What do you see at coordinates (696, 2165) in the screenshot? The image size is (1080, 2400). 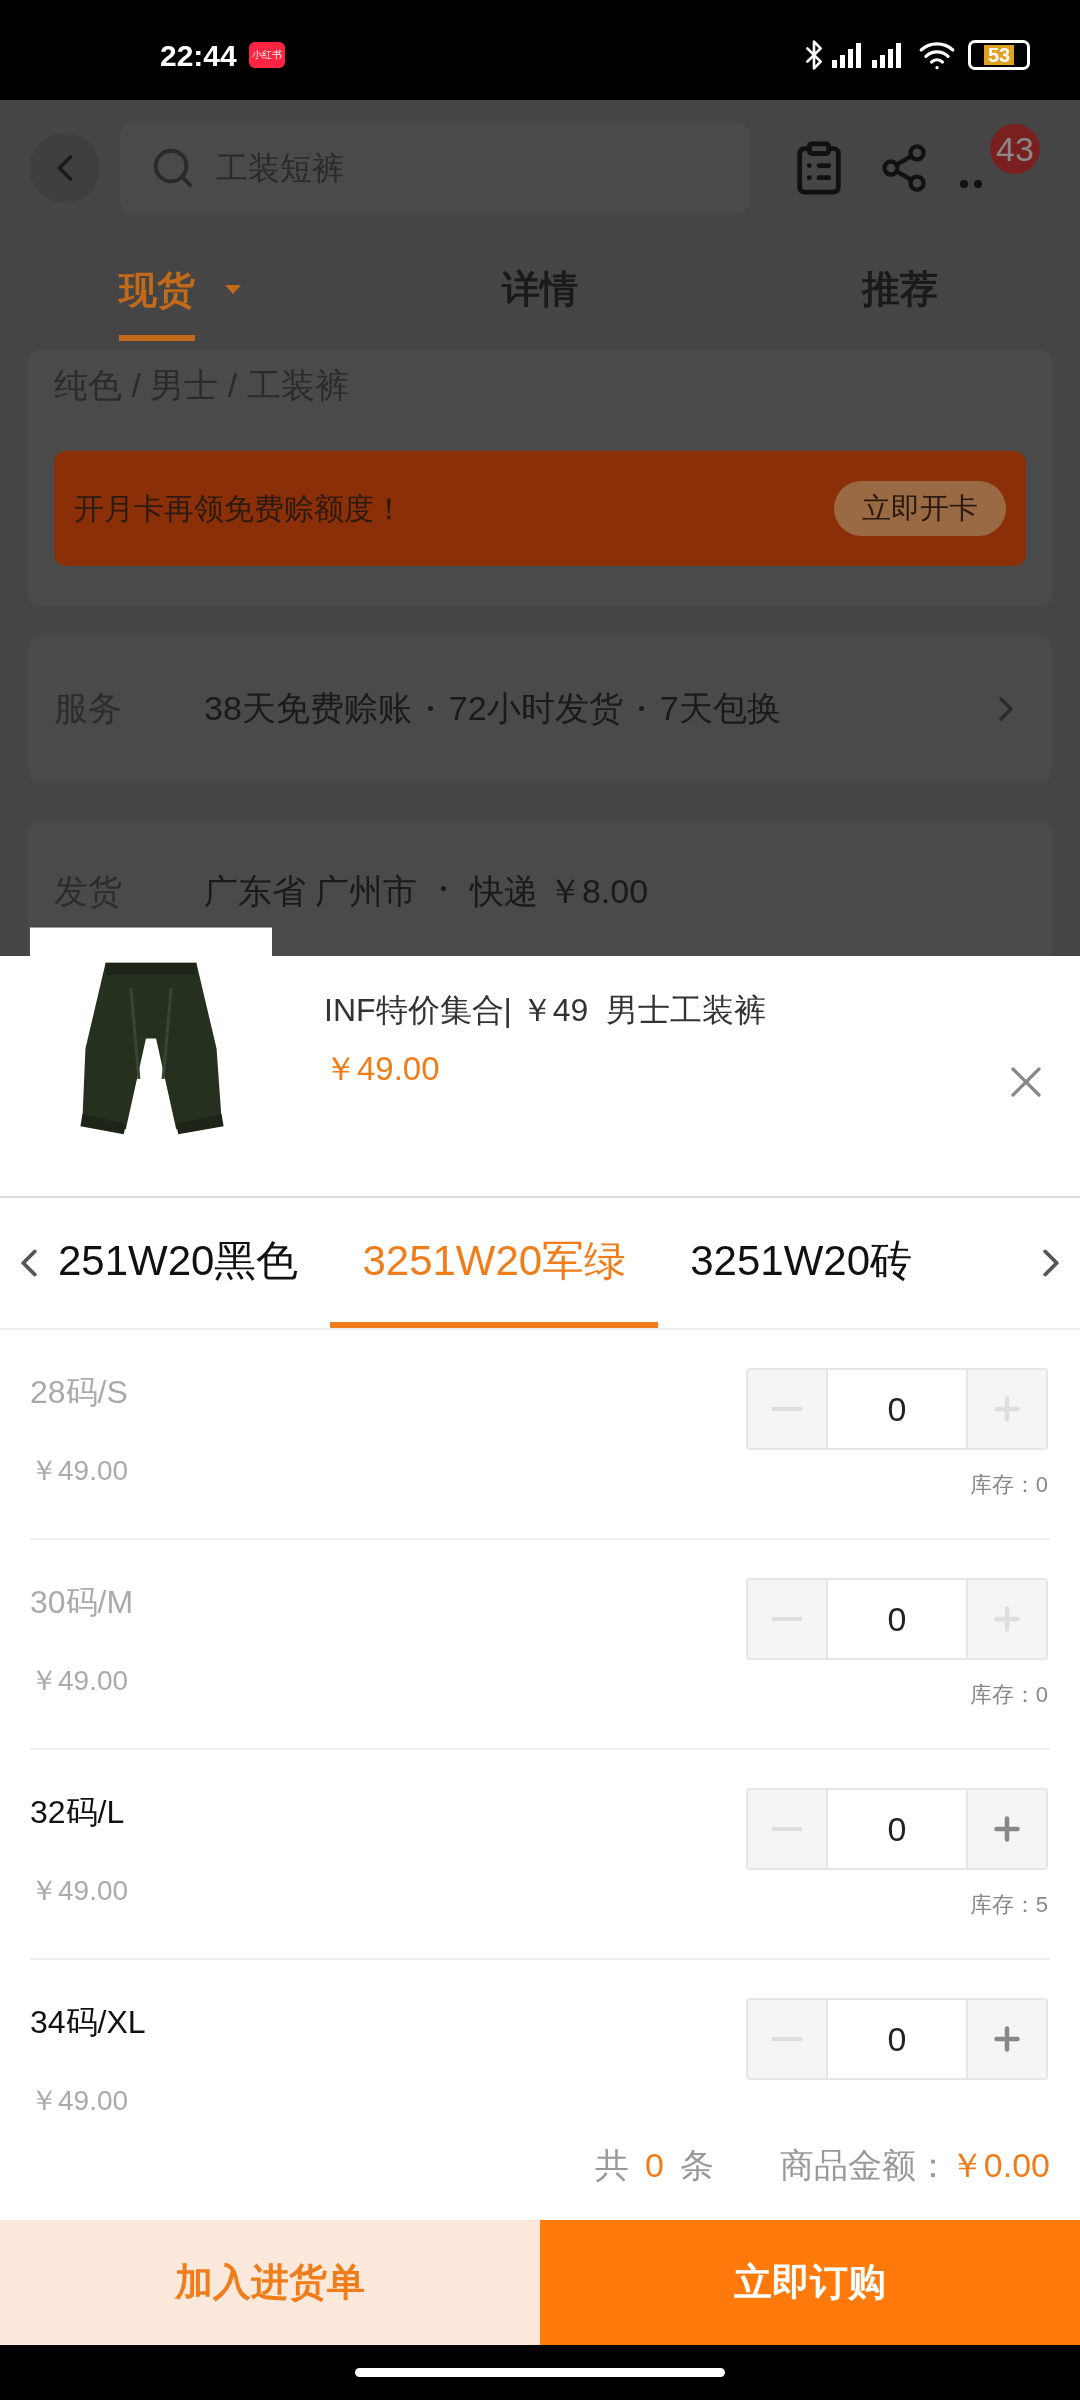 I see `count-suffix: 条` at bounding box center [696, 2165].